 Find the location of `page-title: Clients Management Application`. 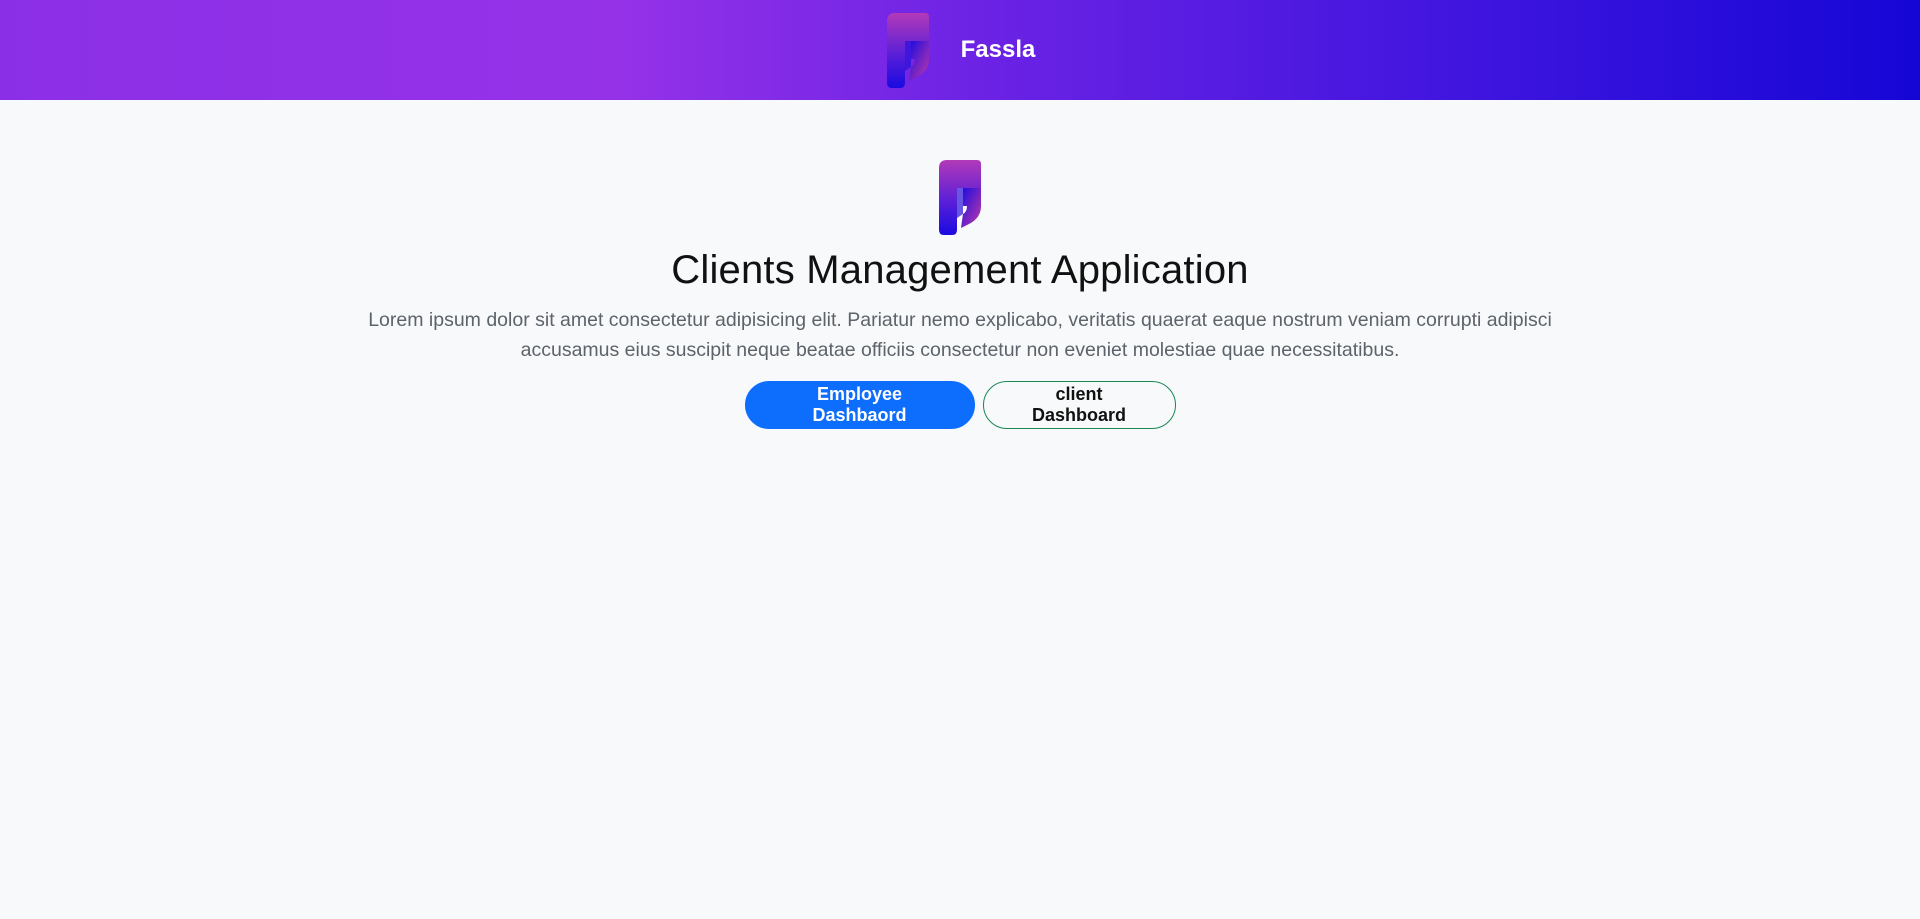

page-title: Clients Management Application is located at coordinates (960, 270).